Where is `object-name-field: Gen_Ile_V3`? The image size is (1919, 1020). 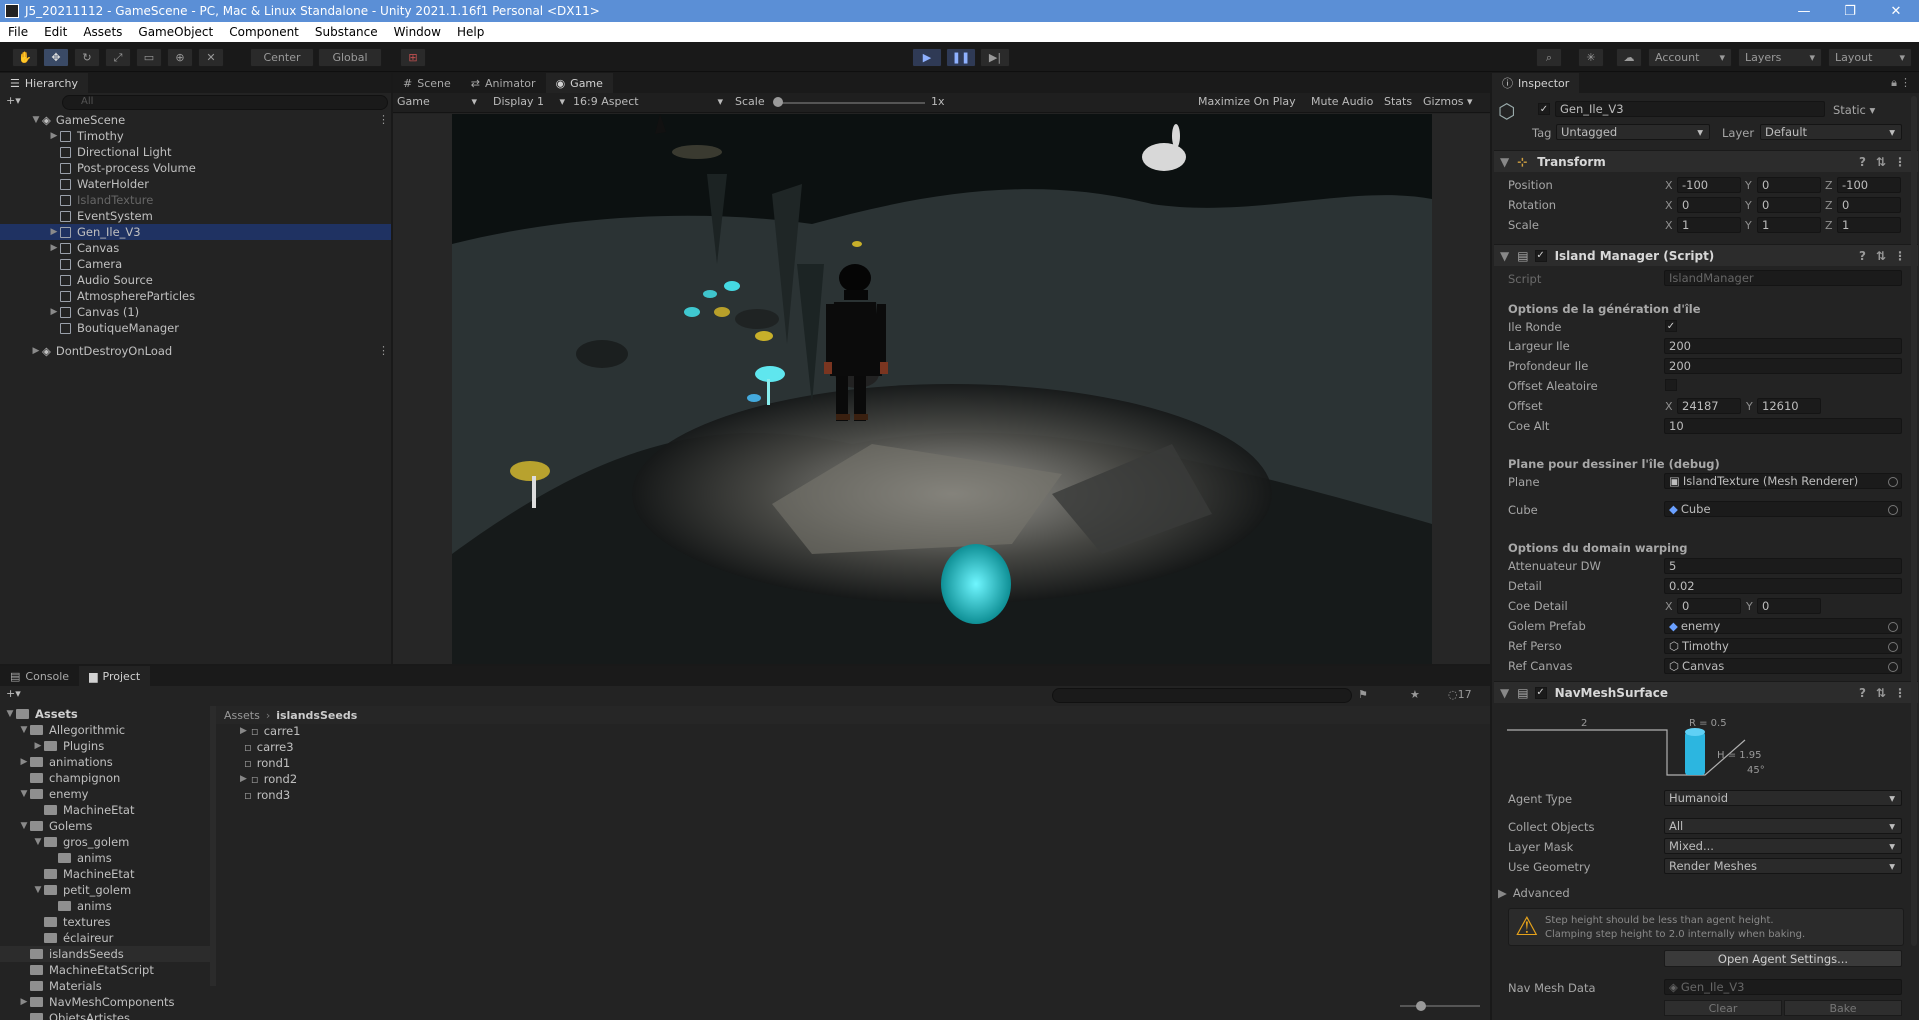
object-name-field: Gen_Ile_V3 is located at coordinates (1690, 109).